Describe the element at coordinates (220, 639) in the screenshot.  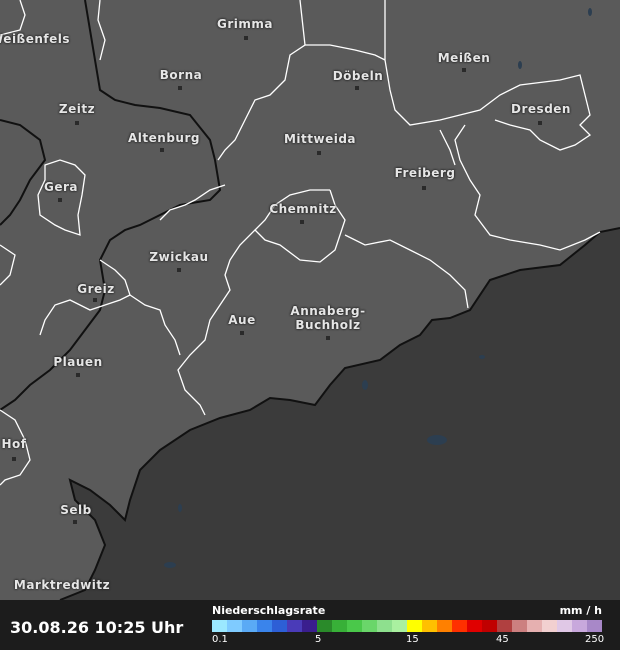
I see `legend-tick-0-1: 0.1` at that location.